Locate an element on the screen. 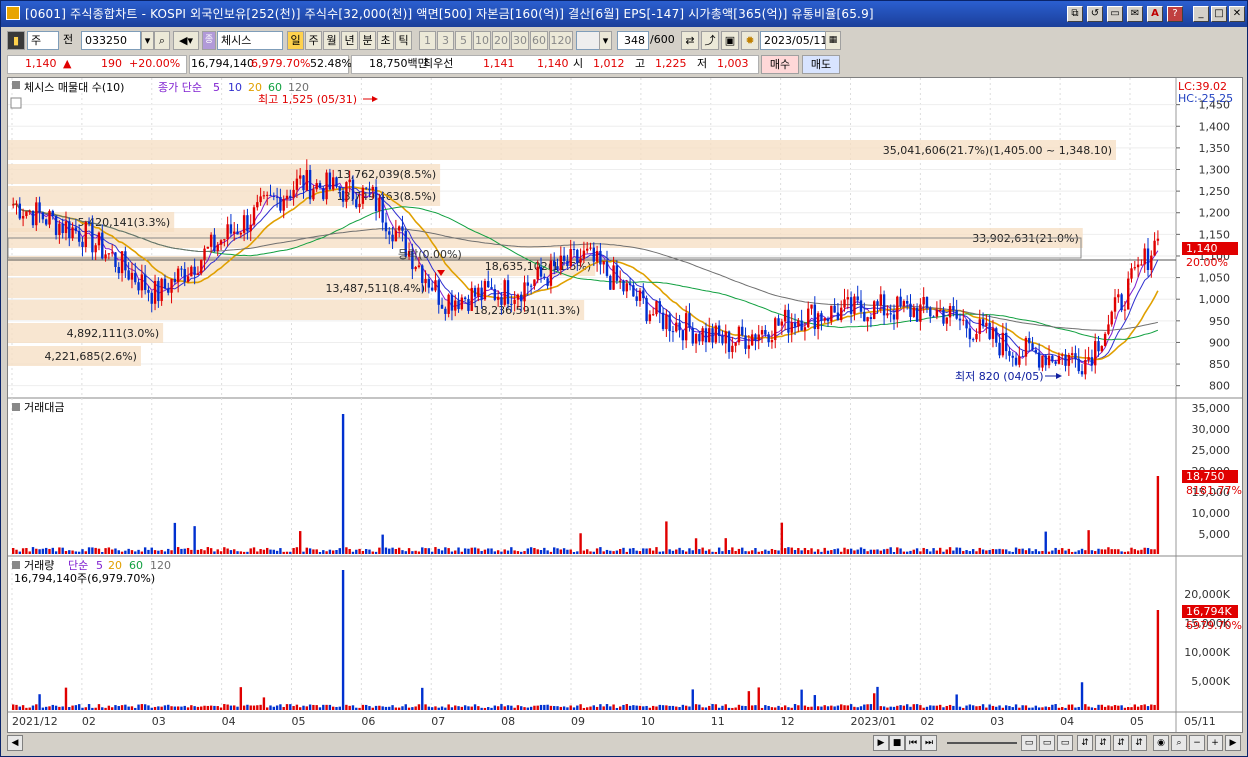 The height and width of the screenshot is (757, 1248). tool-icon-5: ⇵ is located at coordinates (1103, 743).